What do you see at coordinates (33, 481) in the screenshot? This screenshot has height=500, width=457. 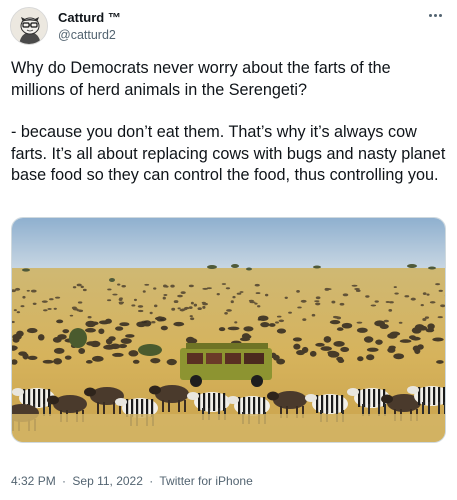 I see `tweet-time: 4:32 PM` at bounding box center [33, 481].